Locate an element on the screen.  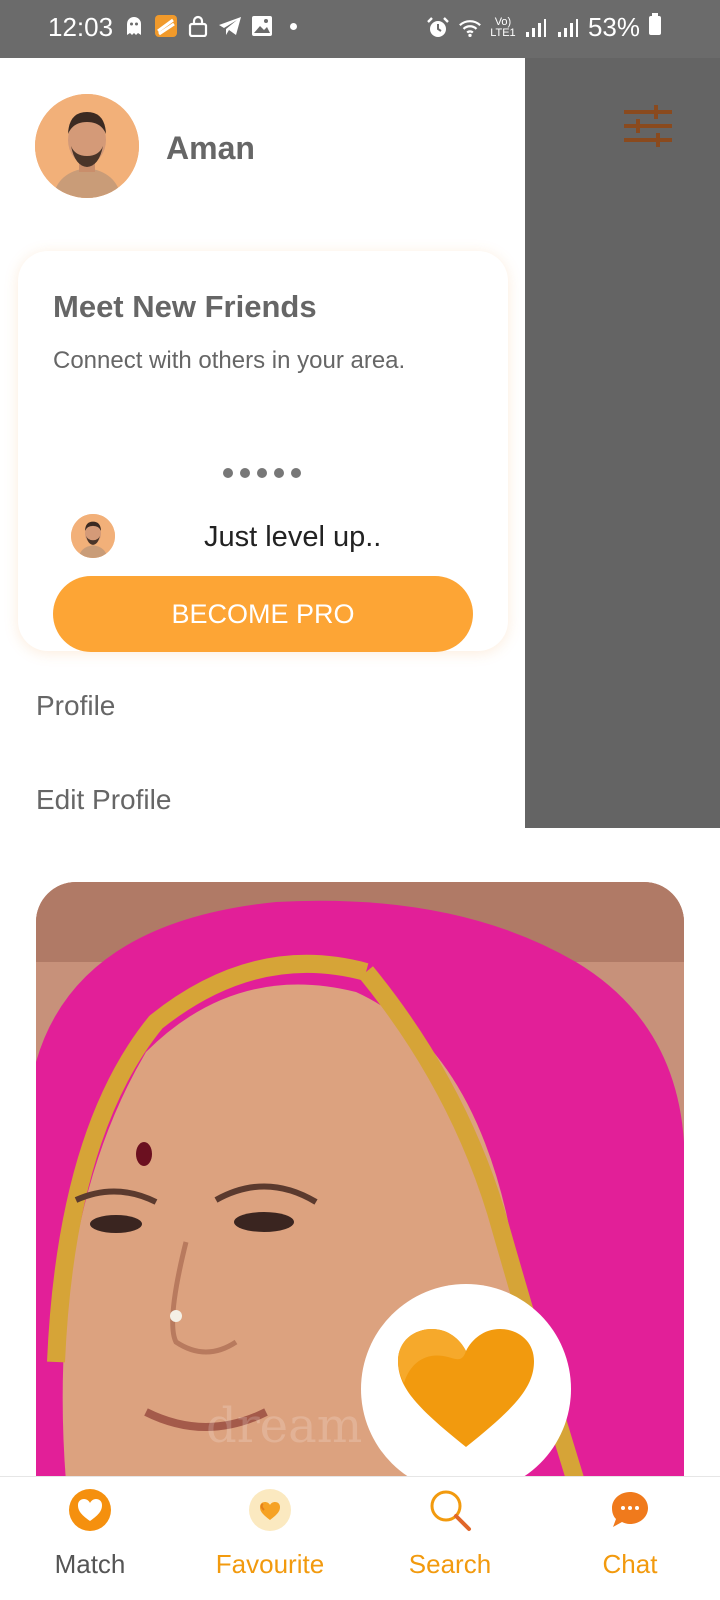
battery-icon is located at coordinates (655, 27).